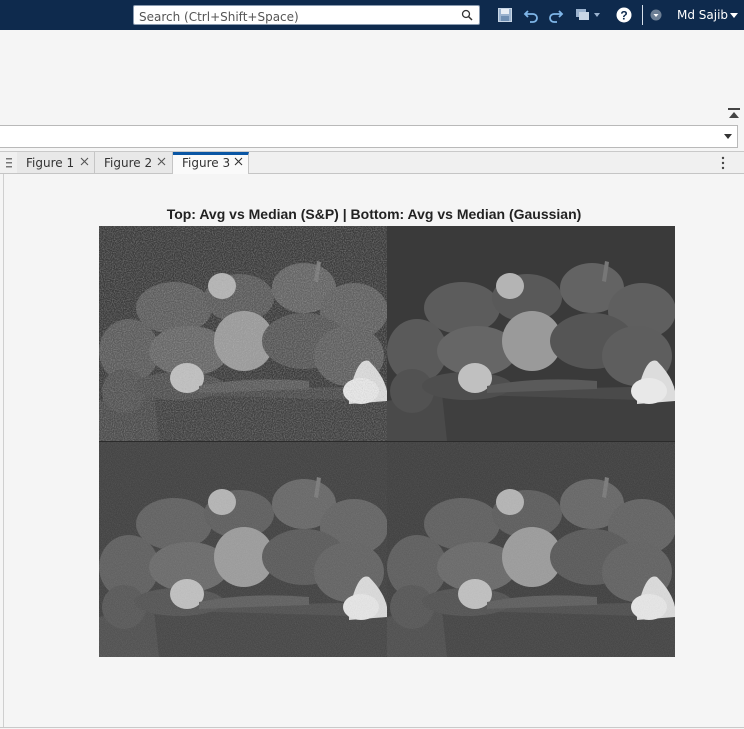  I want to click on community-icon, so click(656, 15).